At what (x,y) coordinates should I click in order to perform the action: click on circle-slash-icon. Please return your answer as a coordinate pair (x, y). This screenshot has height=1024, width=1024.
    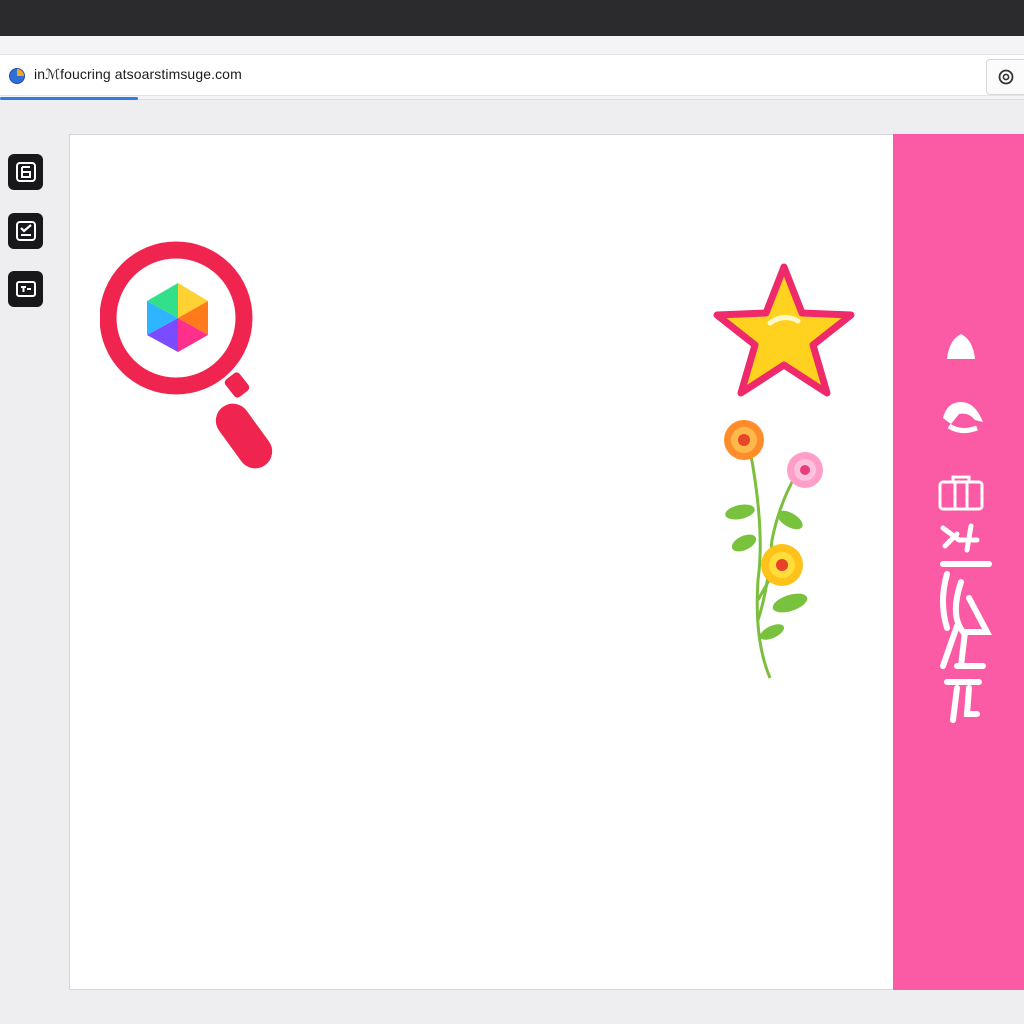
    Looking at the image, I should click on (1005, 77).